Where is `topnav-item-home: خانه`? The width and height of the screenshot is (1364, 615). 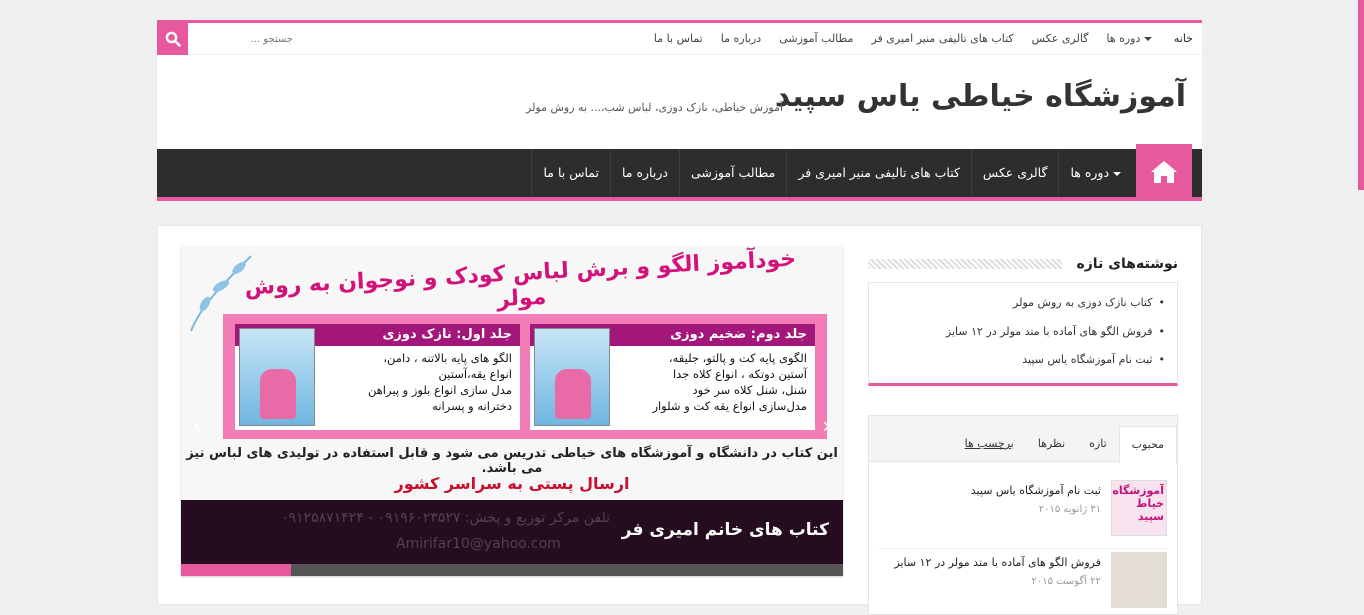 topnav-item-home: خانه is located at coordinates (1183, 37).